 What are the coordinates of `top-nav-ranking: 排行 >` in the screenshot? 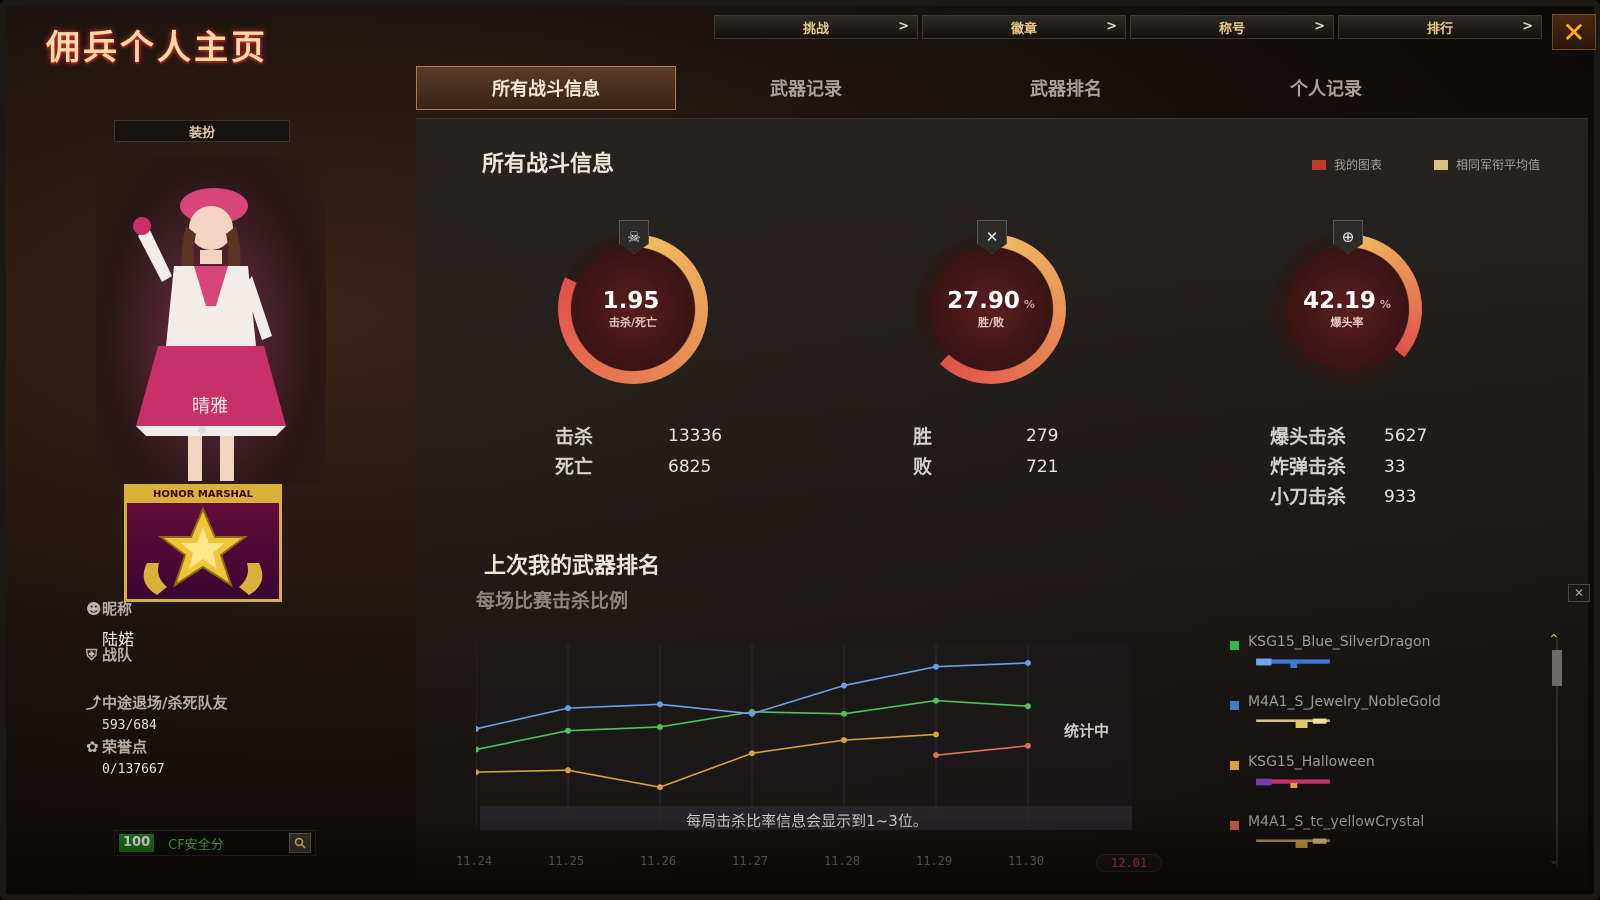 It's located at (1440, 27).